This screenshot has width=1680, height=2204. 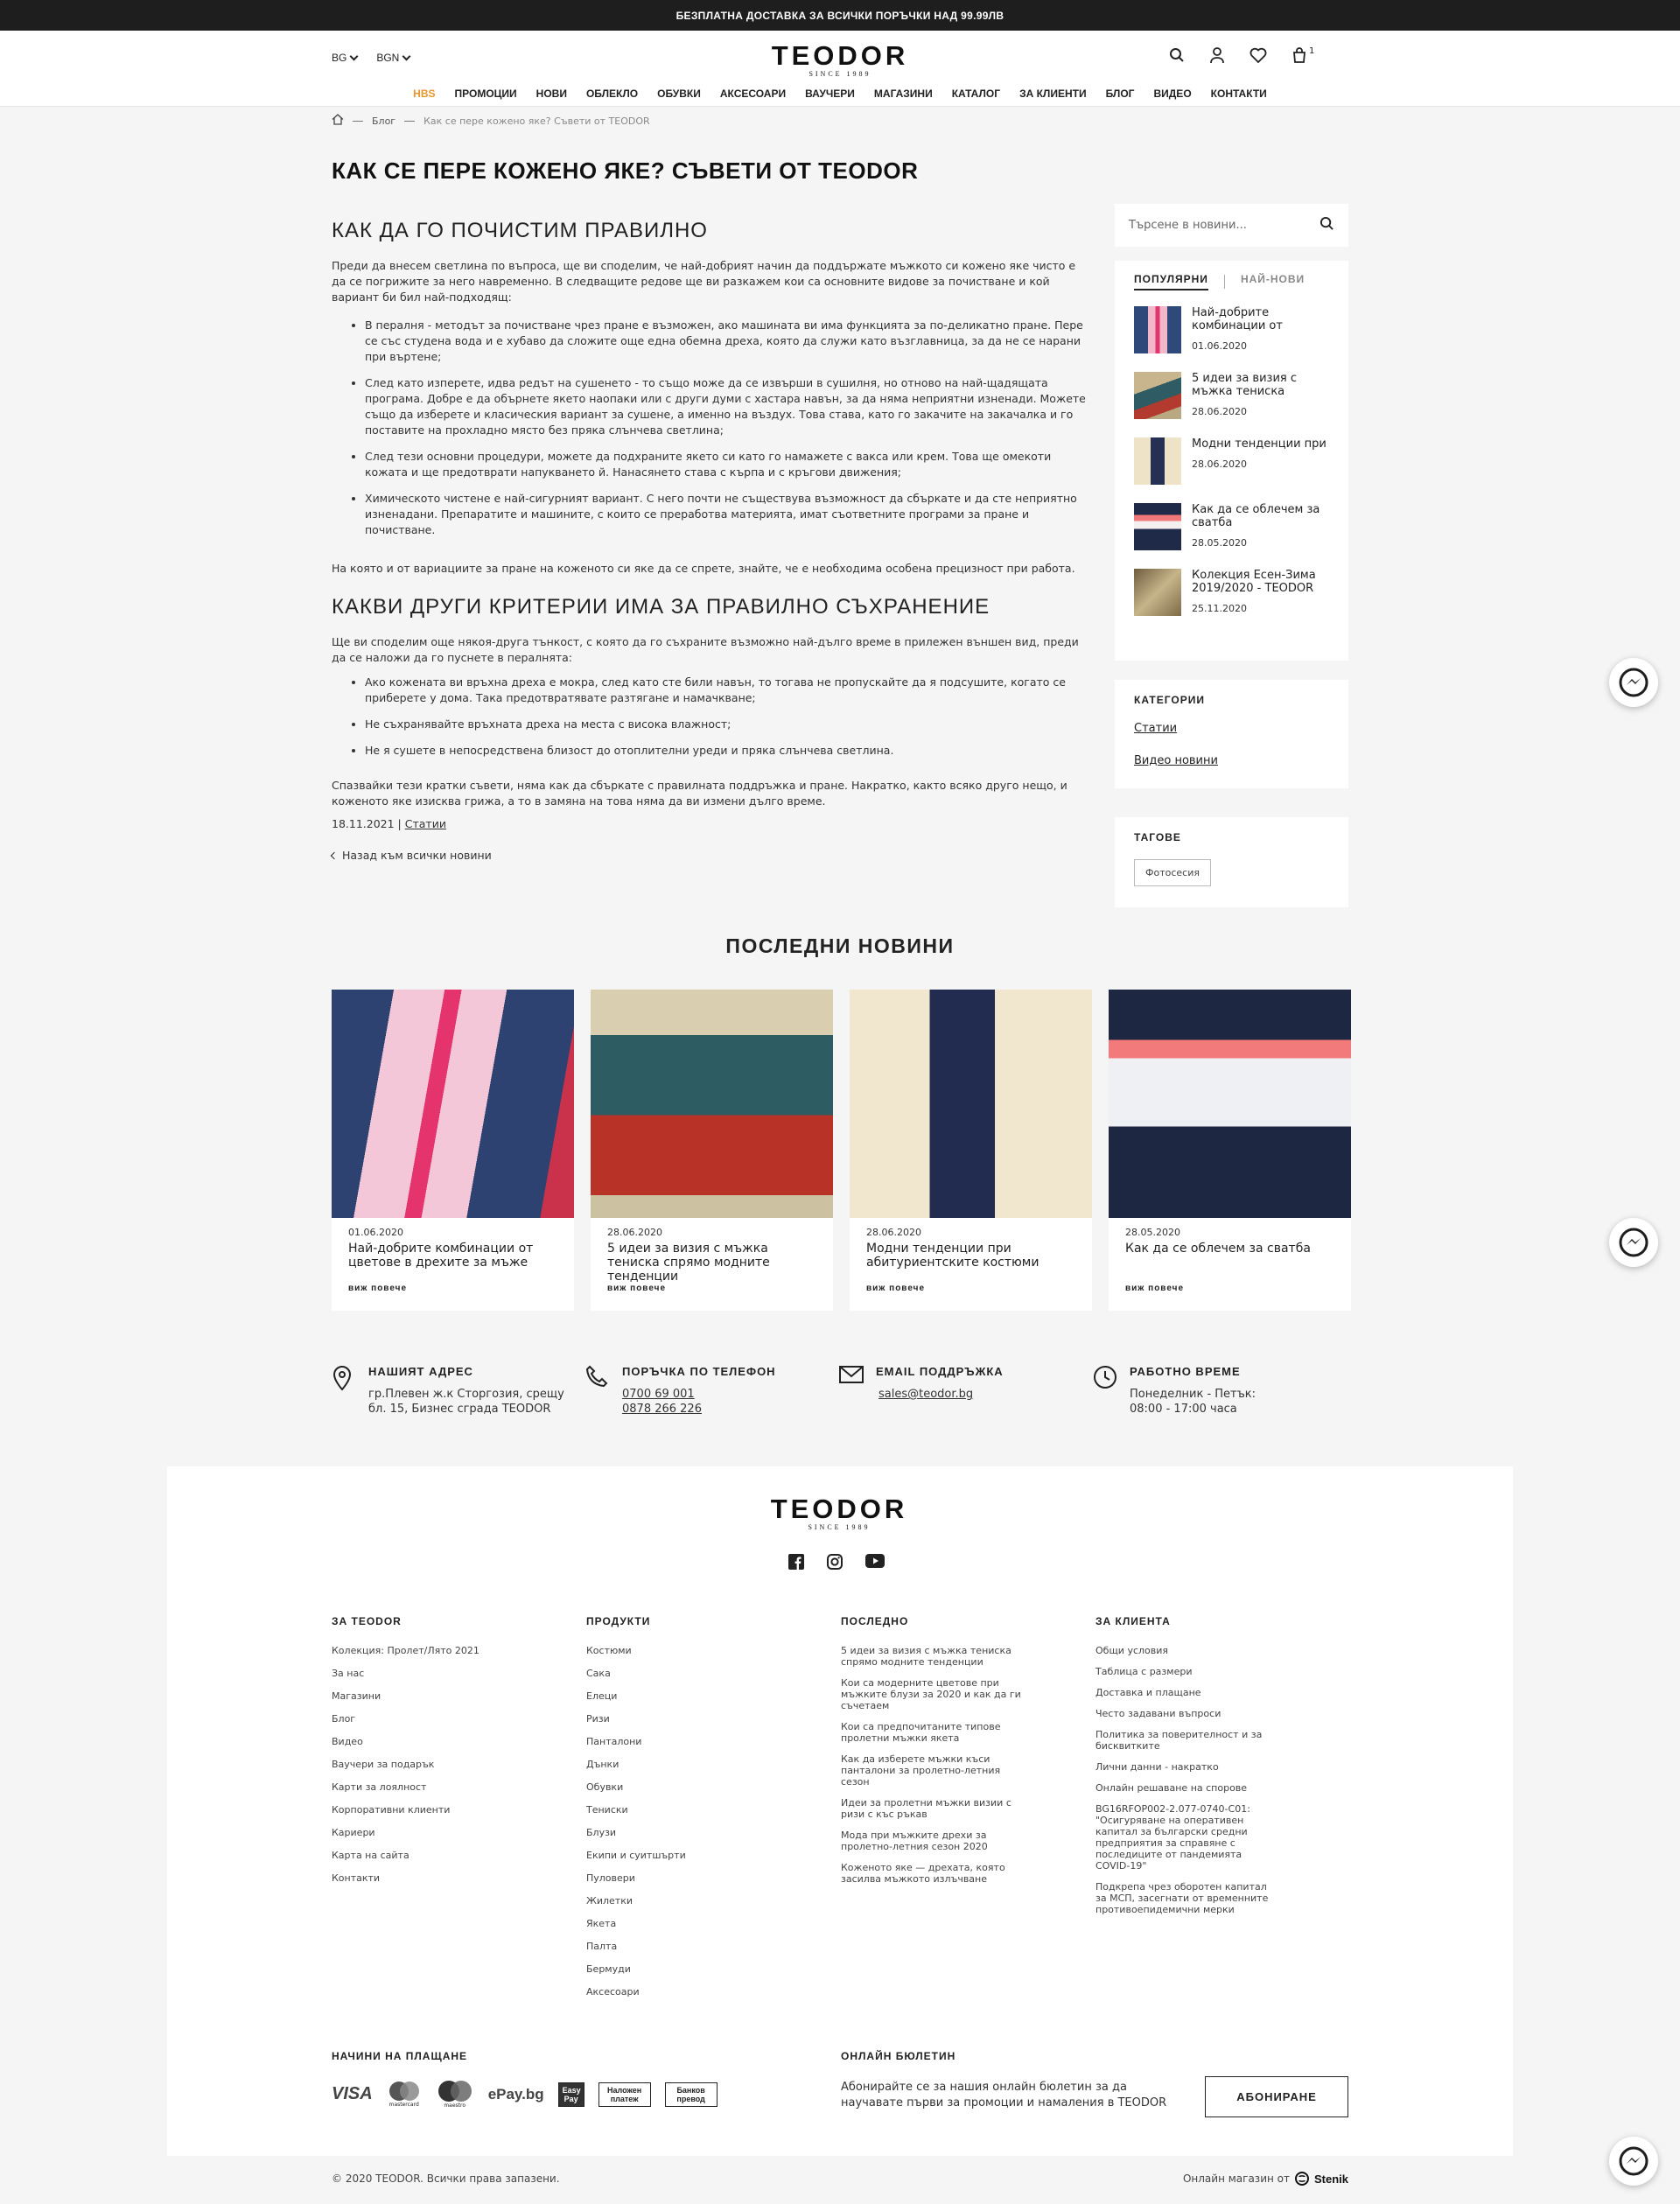 I want to click on footer-link: Екипи и суитшърти, so click(x=713, y=1855).